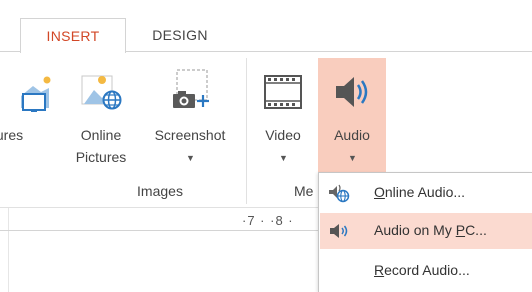 This screenshot has height=292, width=532. I want to click on group-label-images: Images, so click(160, 191).